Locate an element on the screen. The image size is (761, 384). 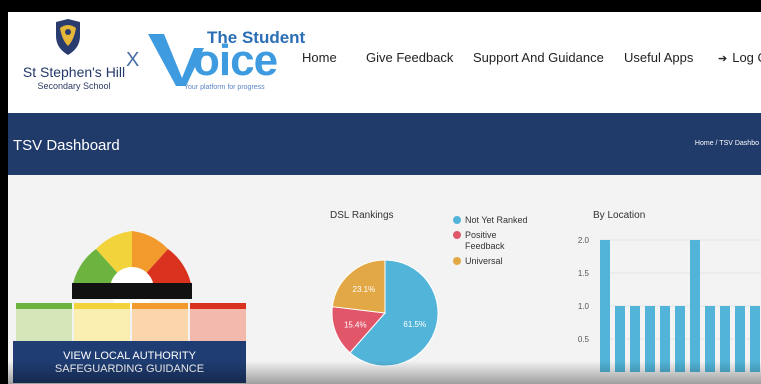
y-tick-label: 1.0 is located at coordinates (584, 306).